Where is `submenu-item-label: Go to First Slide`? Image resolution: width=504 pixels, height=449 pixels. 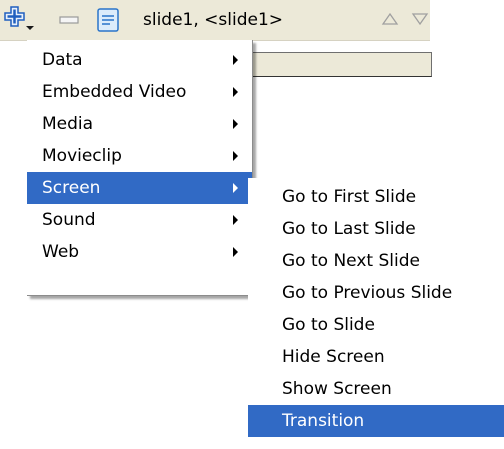 submenu-item-label: Go to First Slide is located at coordinates (349, 197).